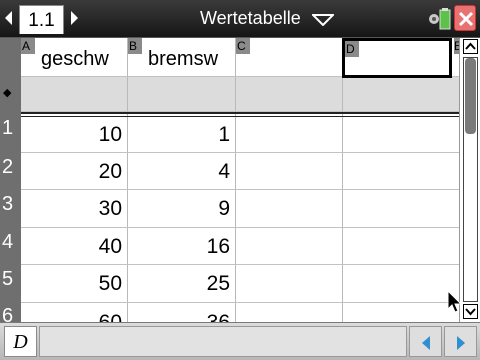 The image size is (480, 360). Describe the element at coordinates (10, 313) in the screenshot. I see `row-number: 6` at that location.